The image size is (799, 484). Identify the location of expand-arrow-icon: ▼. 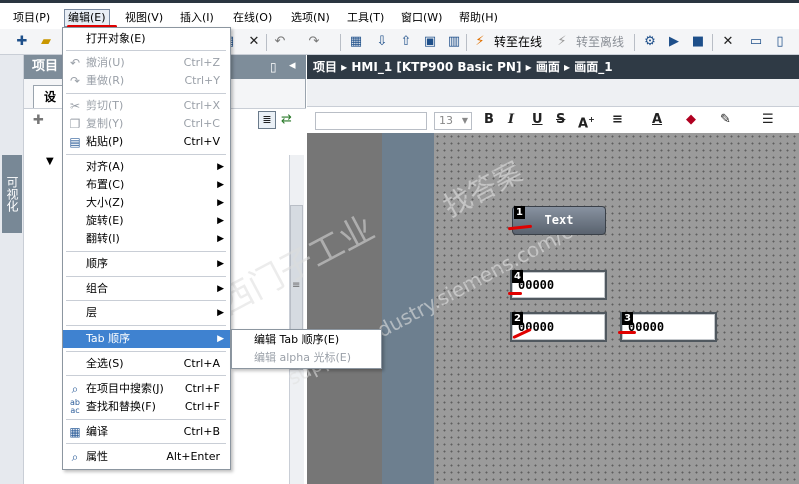
(50, 161).